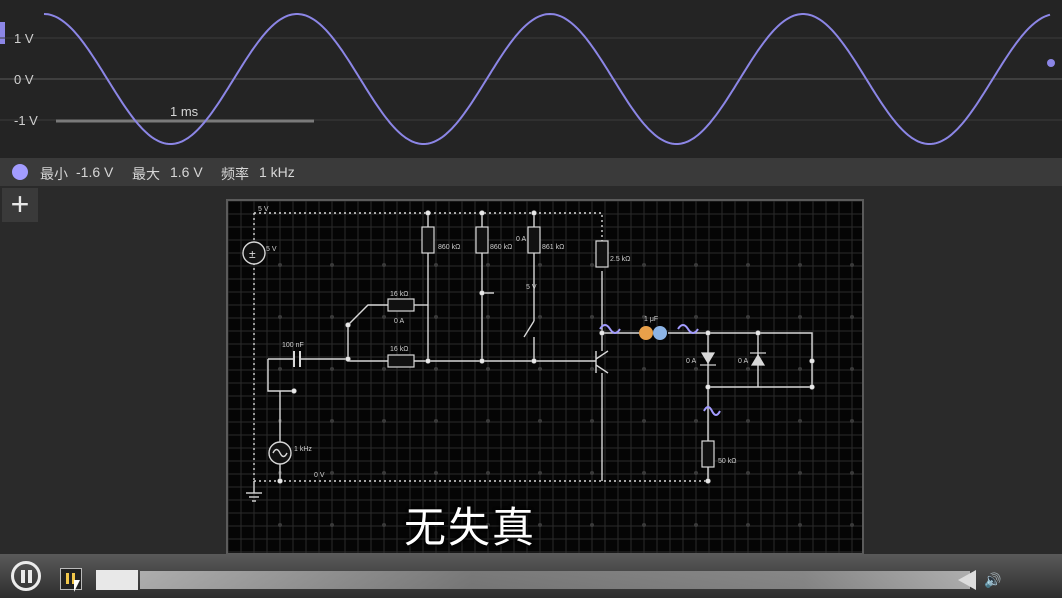 Image resolution: width=1062 pixels, height=598 pixels. What do you see at coordinates (399, 349) in the screenshot?
I see `resistor-bottom-label: 16 kΩ` at bounding box center [399, 349].